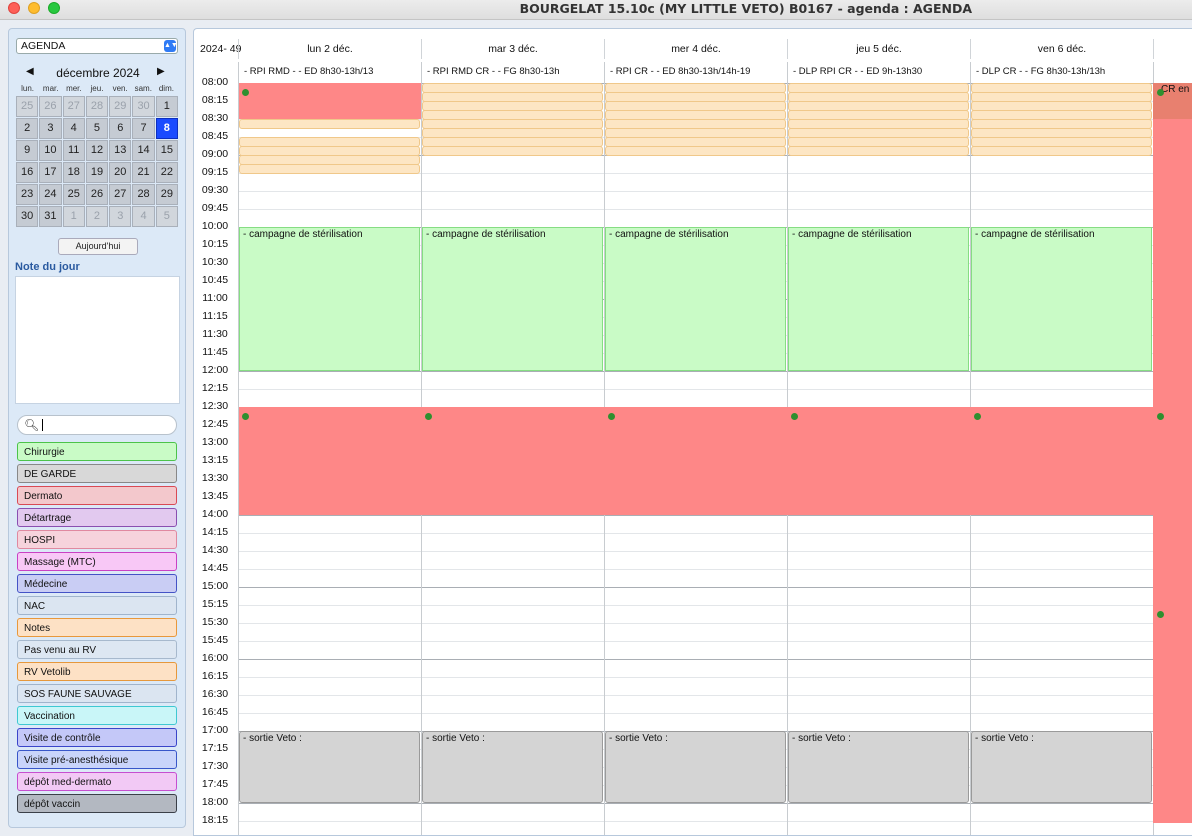 The width and height of the screenshot is (1192, 836). What do you see at coordinates (43, 46) in the screenshot?
I see `agenda-select-value: AGENDA` at bounding box center [43, 46].